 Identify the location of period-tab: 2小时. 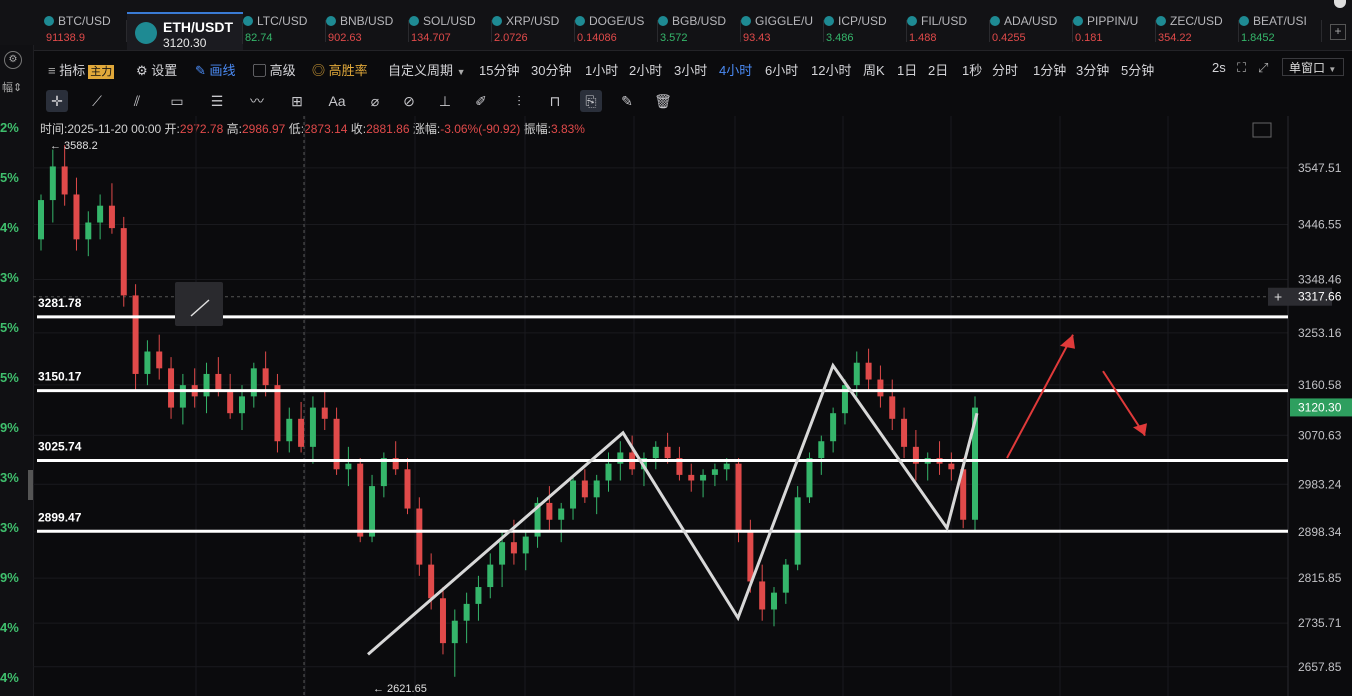
(645, 69).